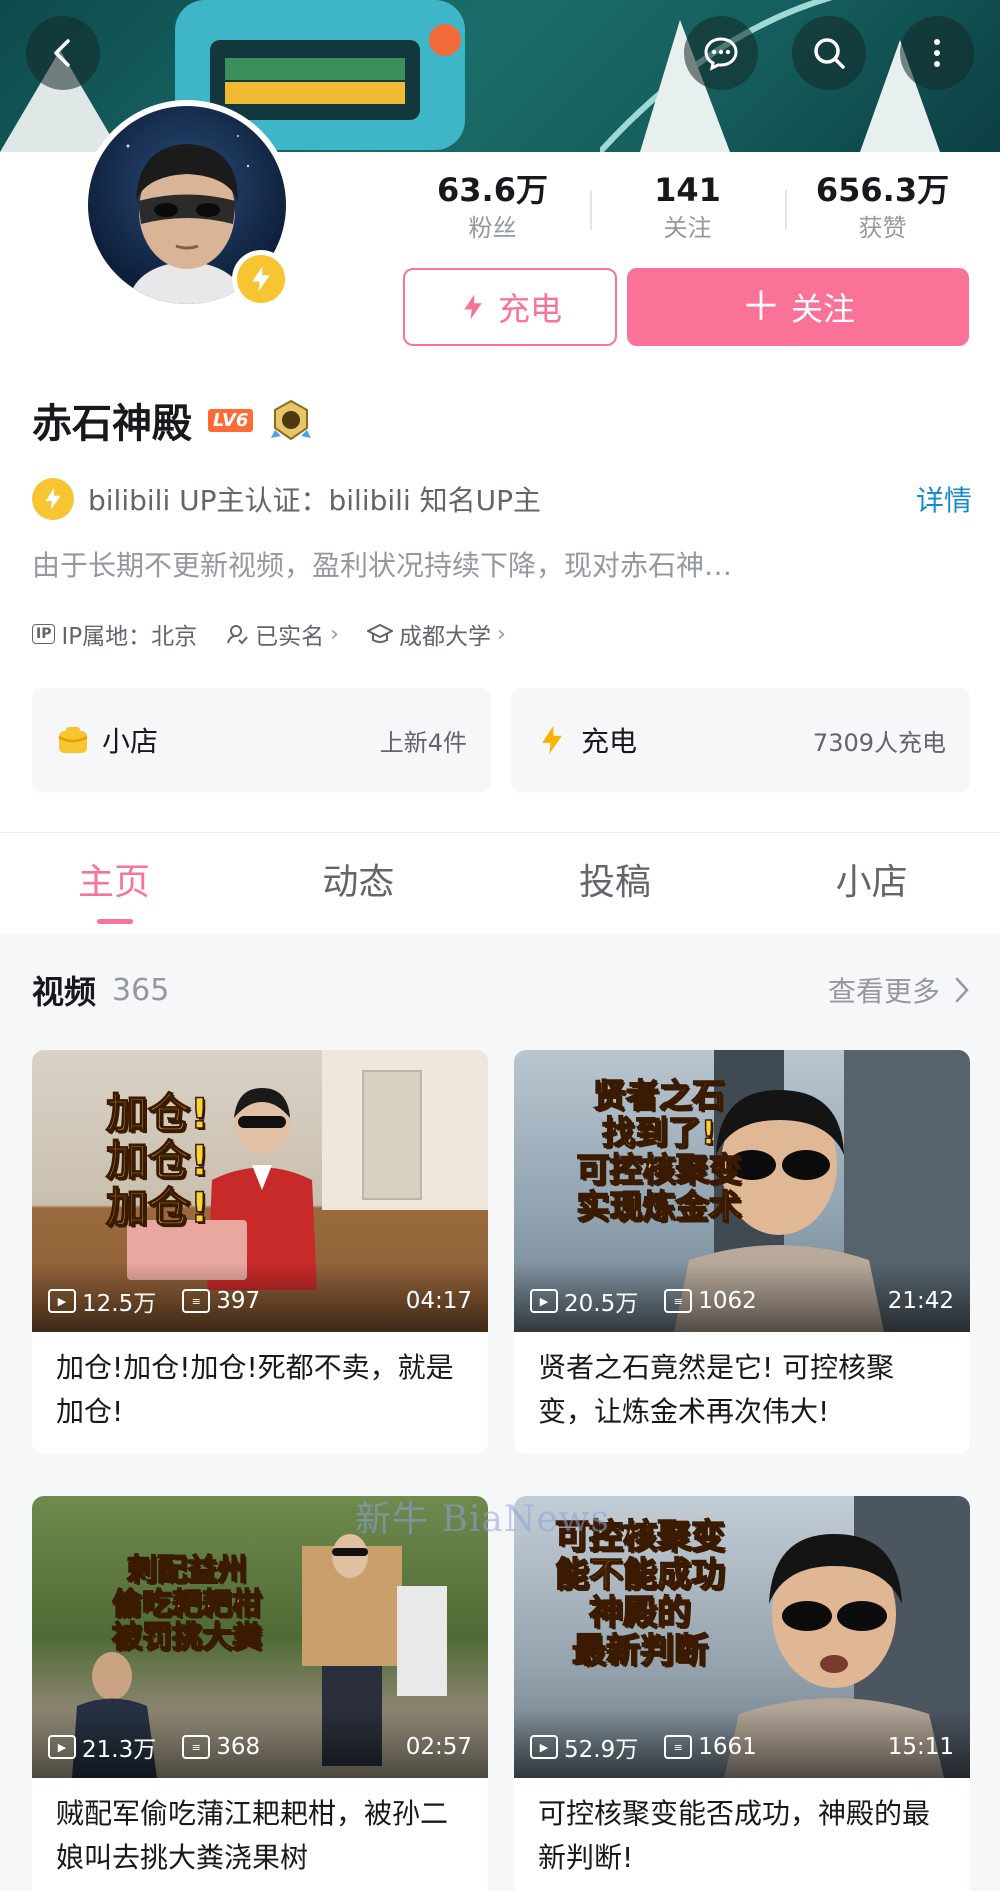 This screenshot has height=1891, width=1000. Describe the element at coordinates (962, 990) in the screenshot. I see `chevron-right-icon` at that location.